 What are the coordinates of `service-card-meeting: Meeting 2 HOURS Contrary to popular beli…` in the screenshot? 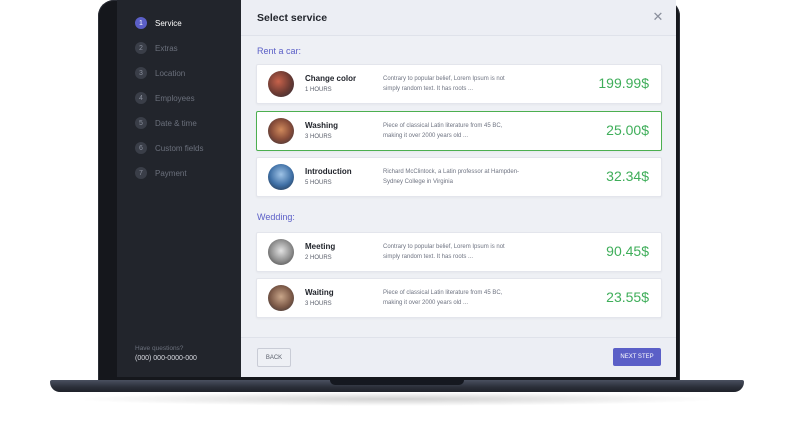 It's located at (459, 252).